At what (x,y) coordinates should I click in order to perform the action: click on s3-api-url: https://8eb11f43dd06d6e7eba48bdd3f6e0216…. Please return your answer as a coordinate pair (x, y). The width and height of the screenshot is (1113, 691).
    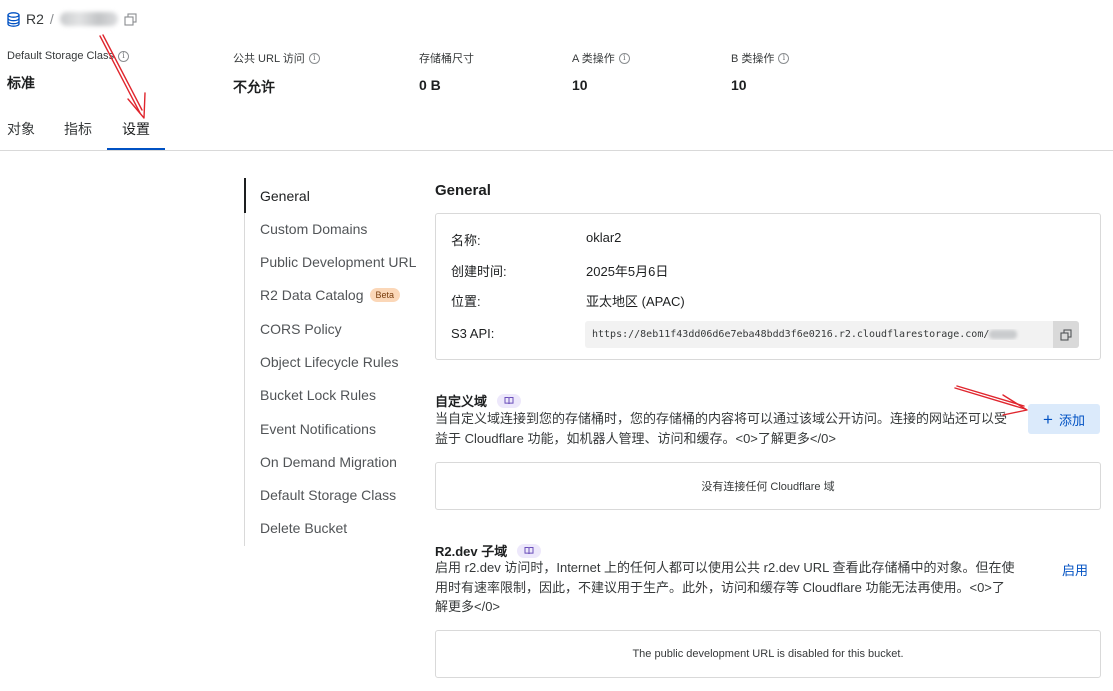
    Looking at the image, I should click on (819, 334).